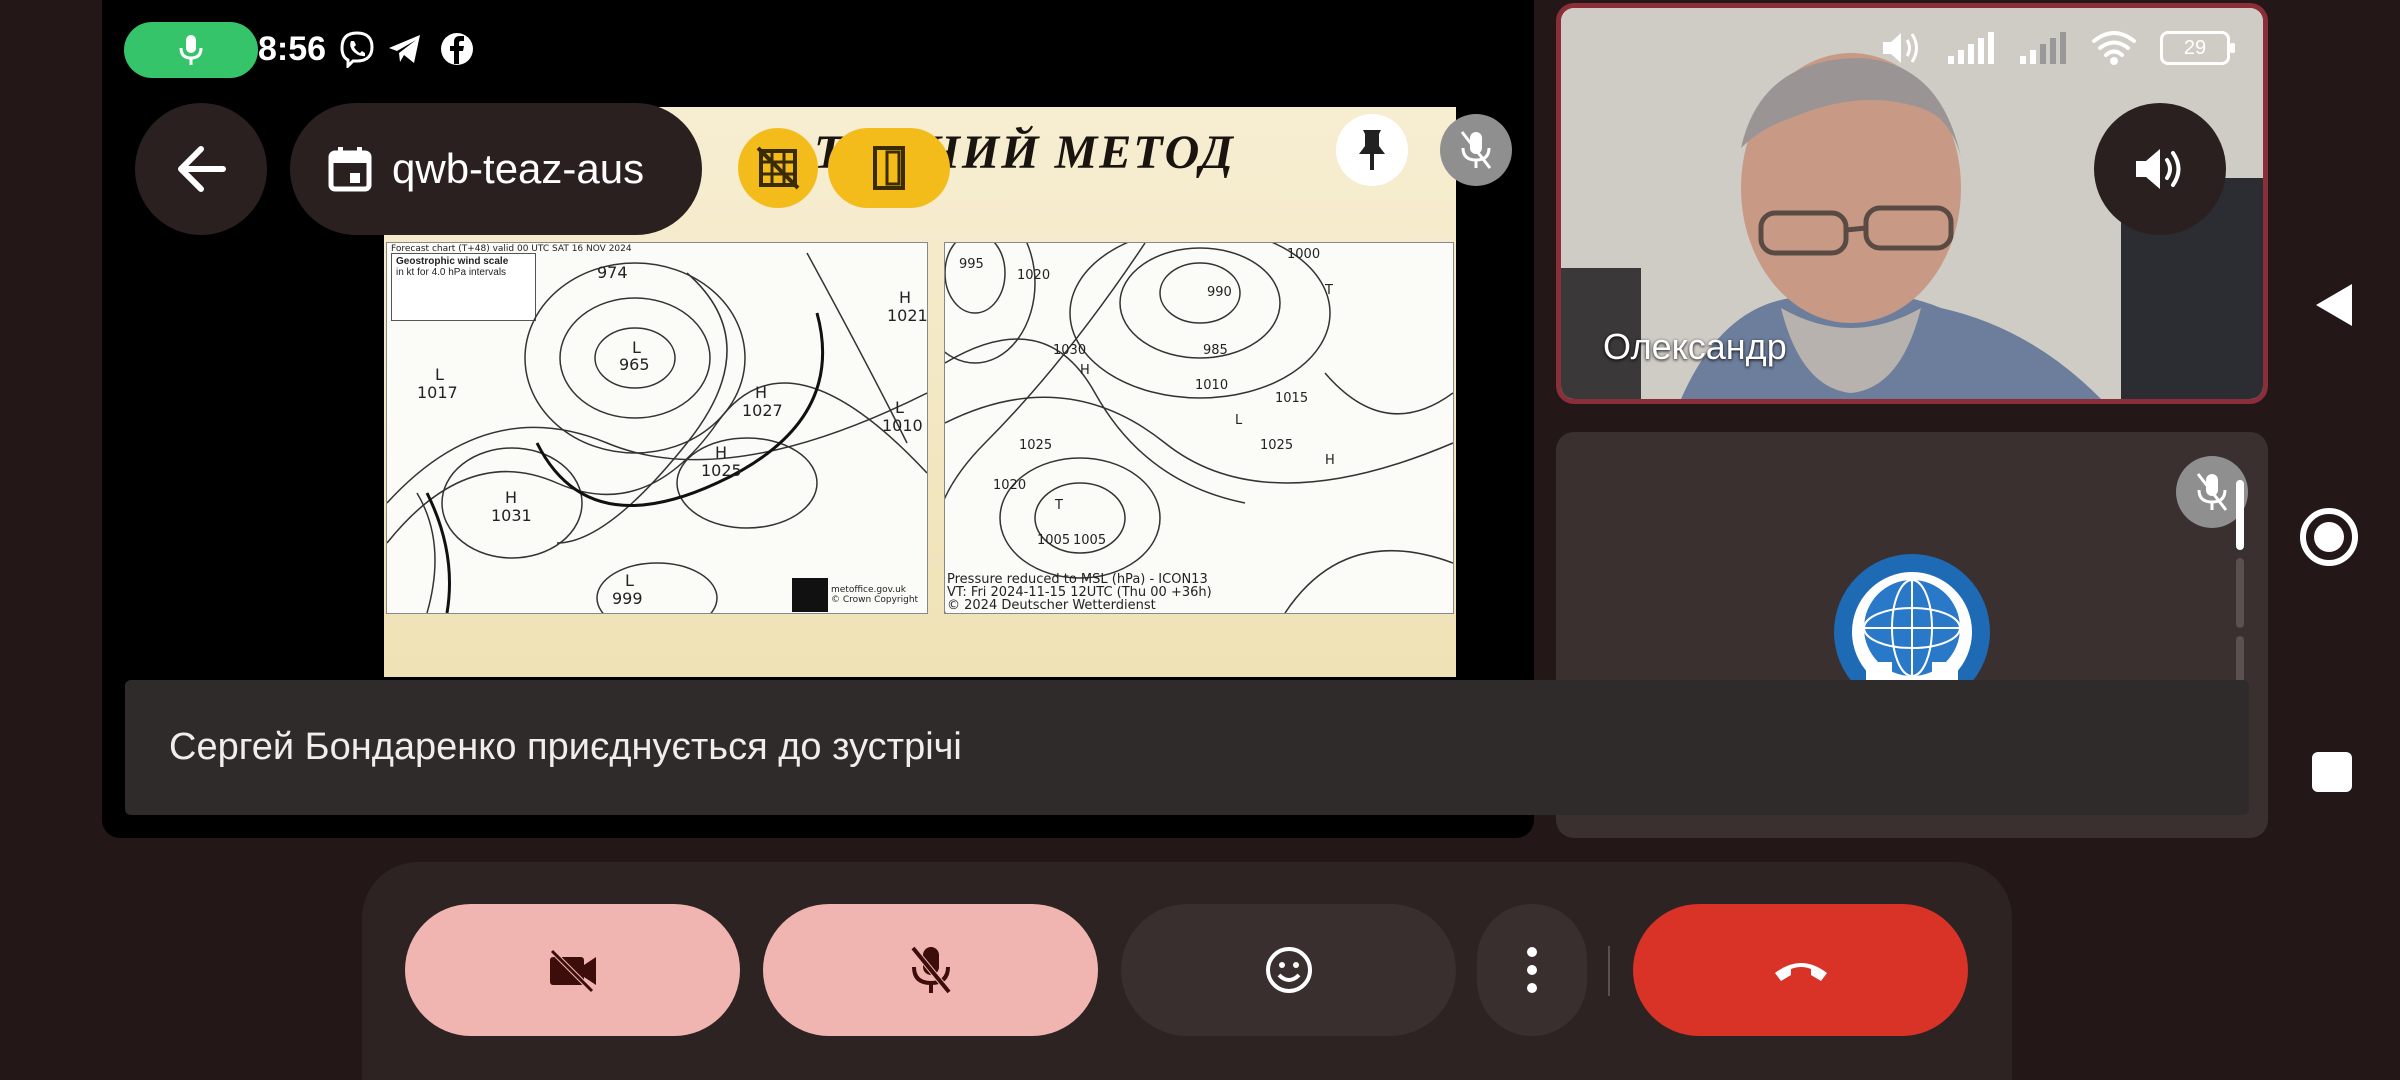  I want to click on more-options-button, so click(1532, 970).